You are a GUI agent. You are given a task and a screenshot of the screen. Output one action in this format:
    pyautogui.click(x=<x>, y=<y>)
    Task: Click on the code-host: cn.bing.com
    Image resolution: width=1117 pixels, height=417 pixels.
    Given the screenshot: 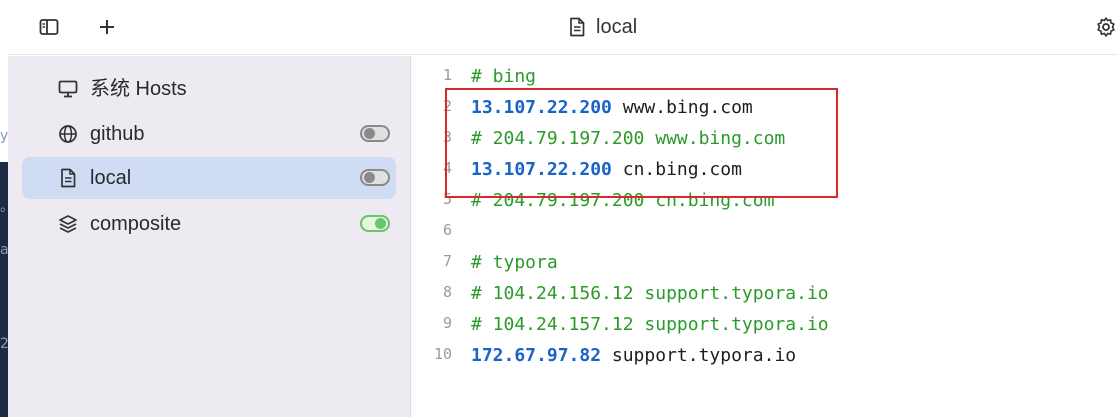 What is the action you would take?
    pyautogui.click(x=676, y=169)
    